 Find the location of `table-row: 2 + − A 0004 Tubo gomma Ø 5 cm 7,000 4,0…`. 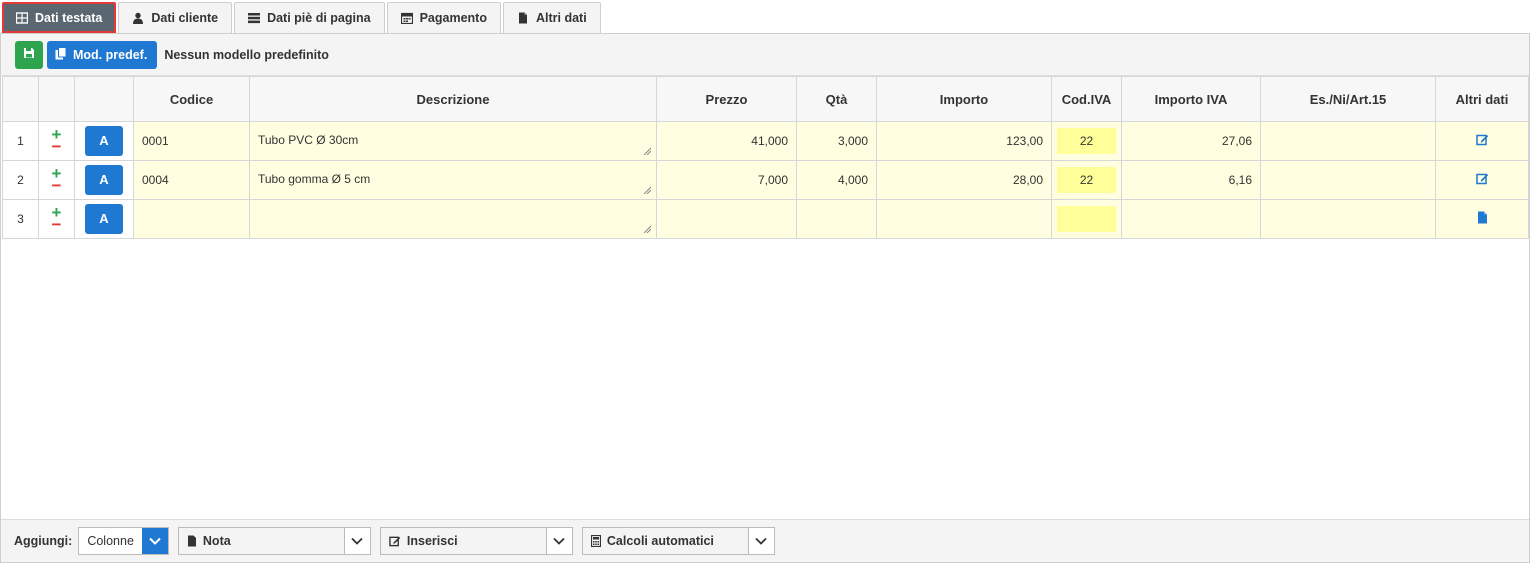

table-row: 2 + − A 0004 Tubo gomma Ø 5 cm 7,000 4,0… is located at coordinates (765, 180).